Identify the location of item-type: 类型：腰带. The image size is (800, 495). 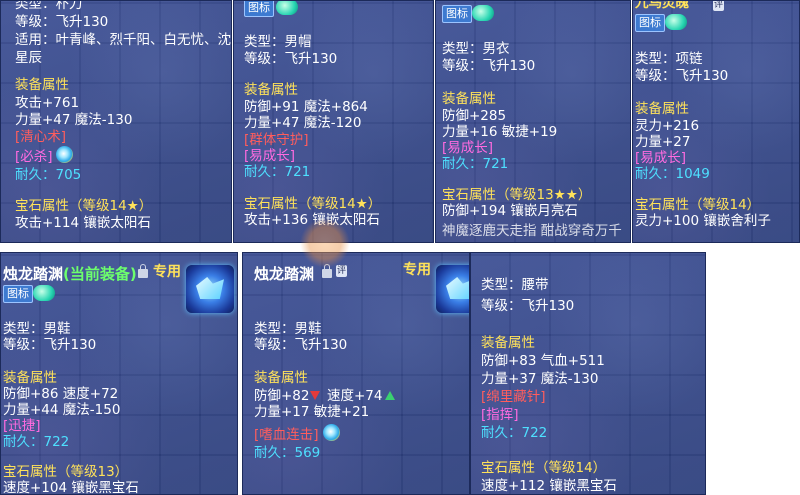
(515, 285).